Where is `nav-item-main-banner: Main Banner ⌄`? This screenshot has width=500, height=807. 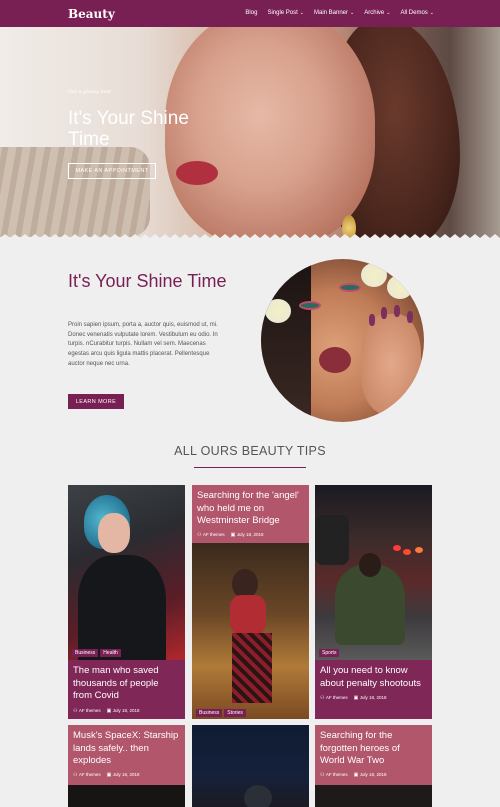 nav-item-main-banner: Main Banner ⌄ is located at coordinates (334, 13).